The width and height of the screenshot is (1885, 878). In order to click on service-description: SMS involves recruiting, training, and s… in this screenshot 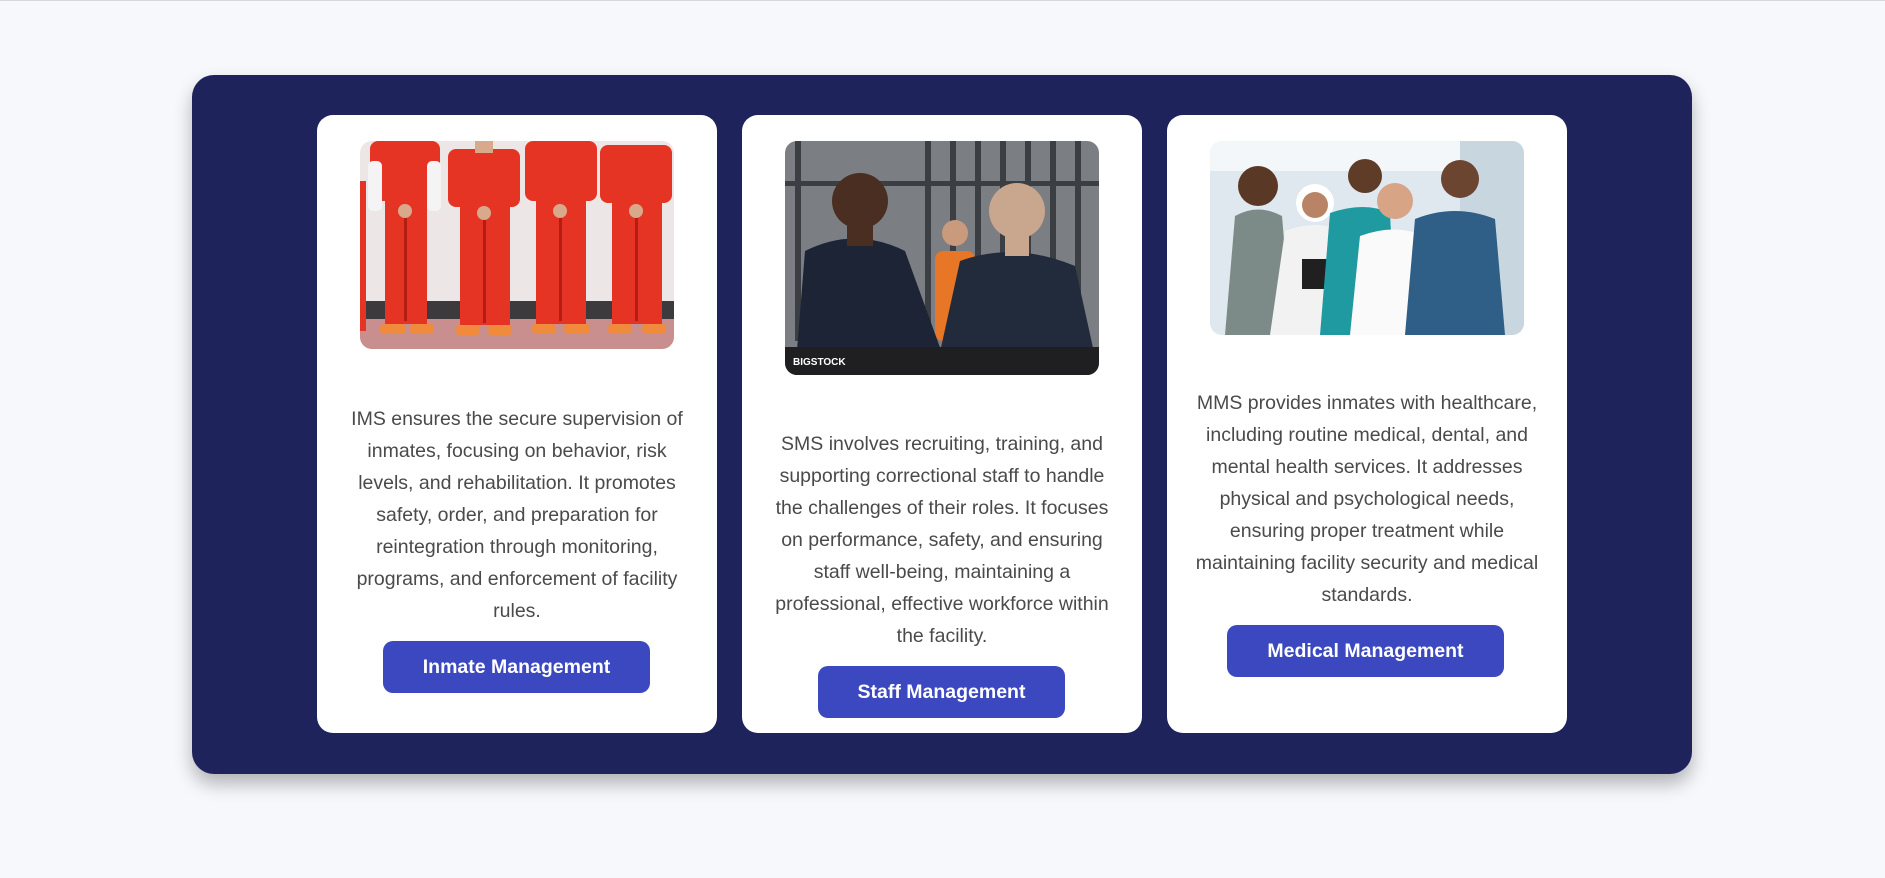, I will do `click(942, 540)`.